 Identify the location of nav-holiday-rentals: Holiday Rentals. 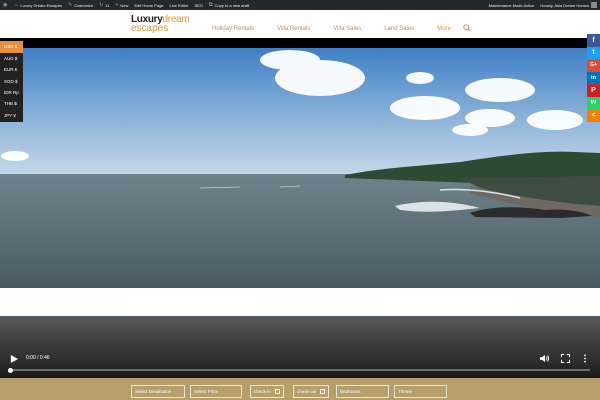
(233, 29).